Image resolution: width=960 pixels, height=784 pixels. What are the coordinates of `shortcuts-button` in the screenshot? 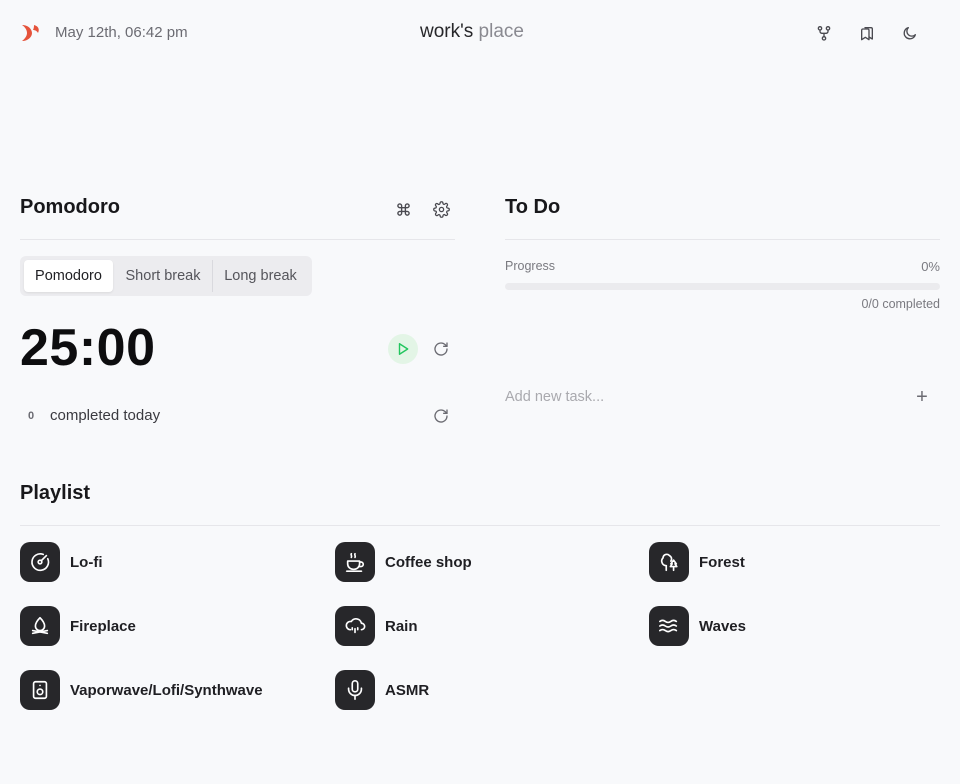 It's located at (403, 209).